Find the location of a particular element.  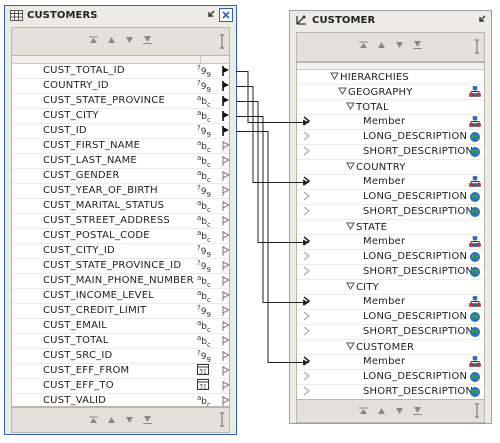

column-row: CUST_GENDER abc is located at coordinates (120, 176).